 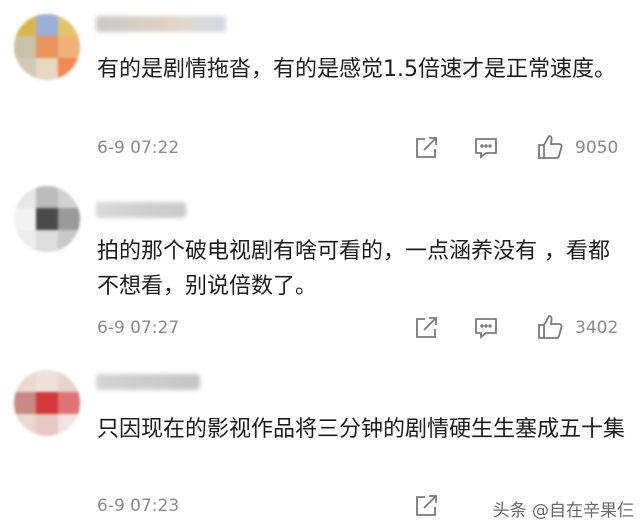 What do you see at coordinates (138, 506) in the screenshot?
I see `comment-time: 6-9 07:23` at bounding box center [138, 506].